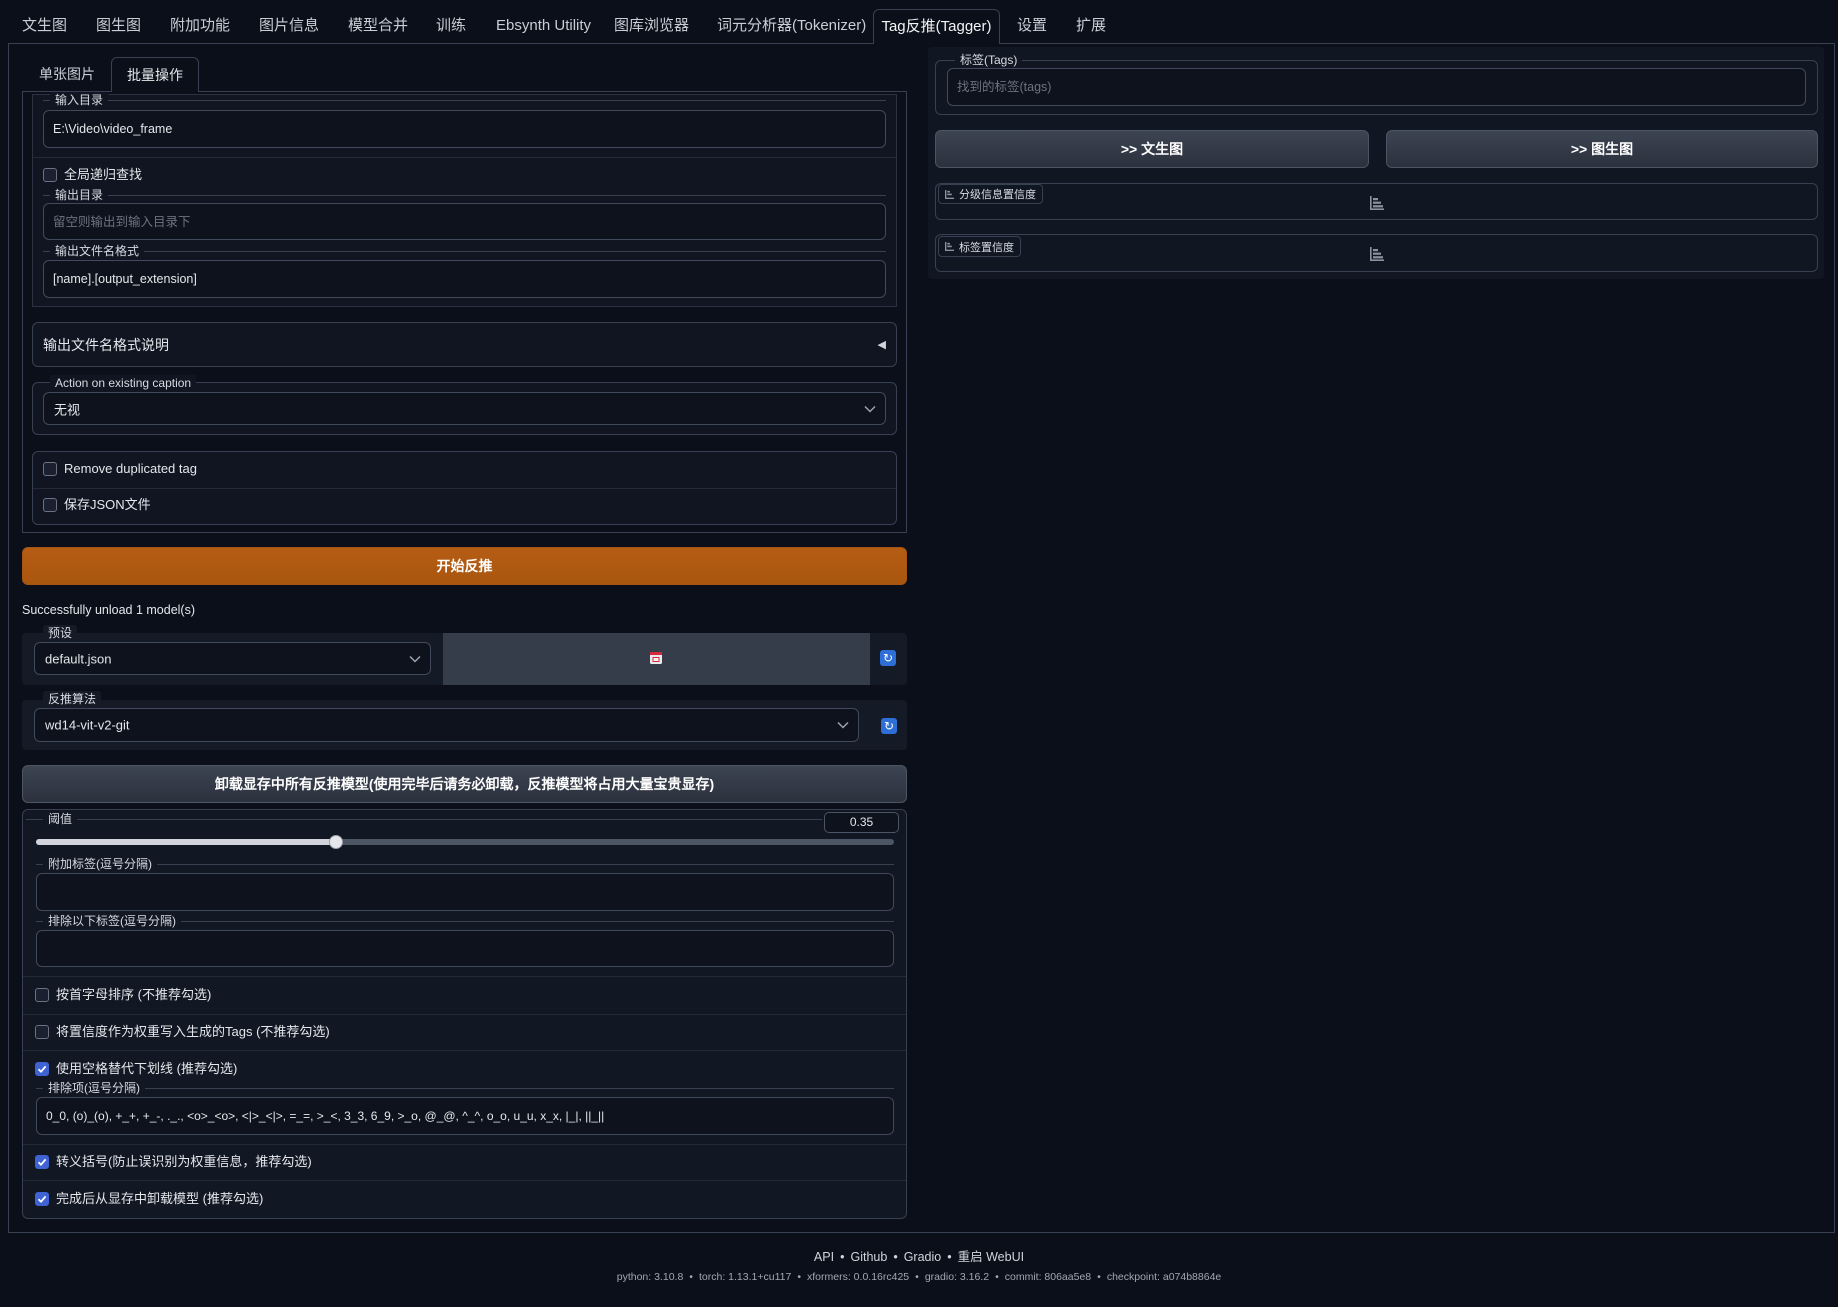 The height and width of the screenshot is (1307, 1838). What do you see at coordinates (42, 1032) in the screenshot?
I see `confidence-weight-checkbox` at bounding box center [42, 1032].